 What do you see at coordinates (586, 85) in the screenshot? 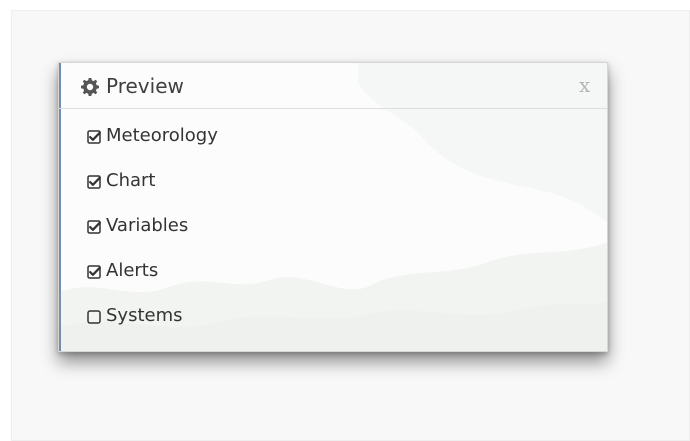
I see `close-button: x` at bounding box center [586, 85].